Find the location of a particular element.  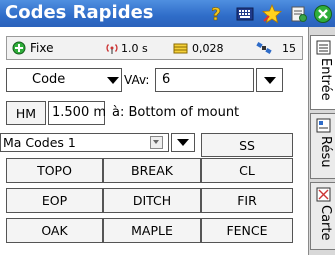

vav-dropdown-button is located at coordinates (269, 80).